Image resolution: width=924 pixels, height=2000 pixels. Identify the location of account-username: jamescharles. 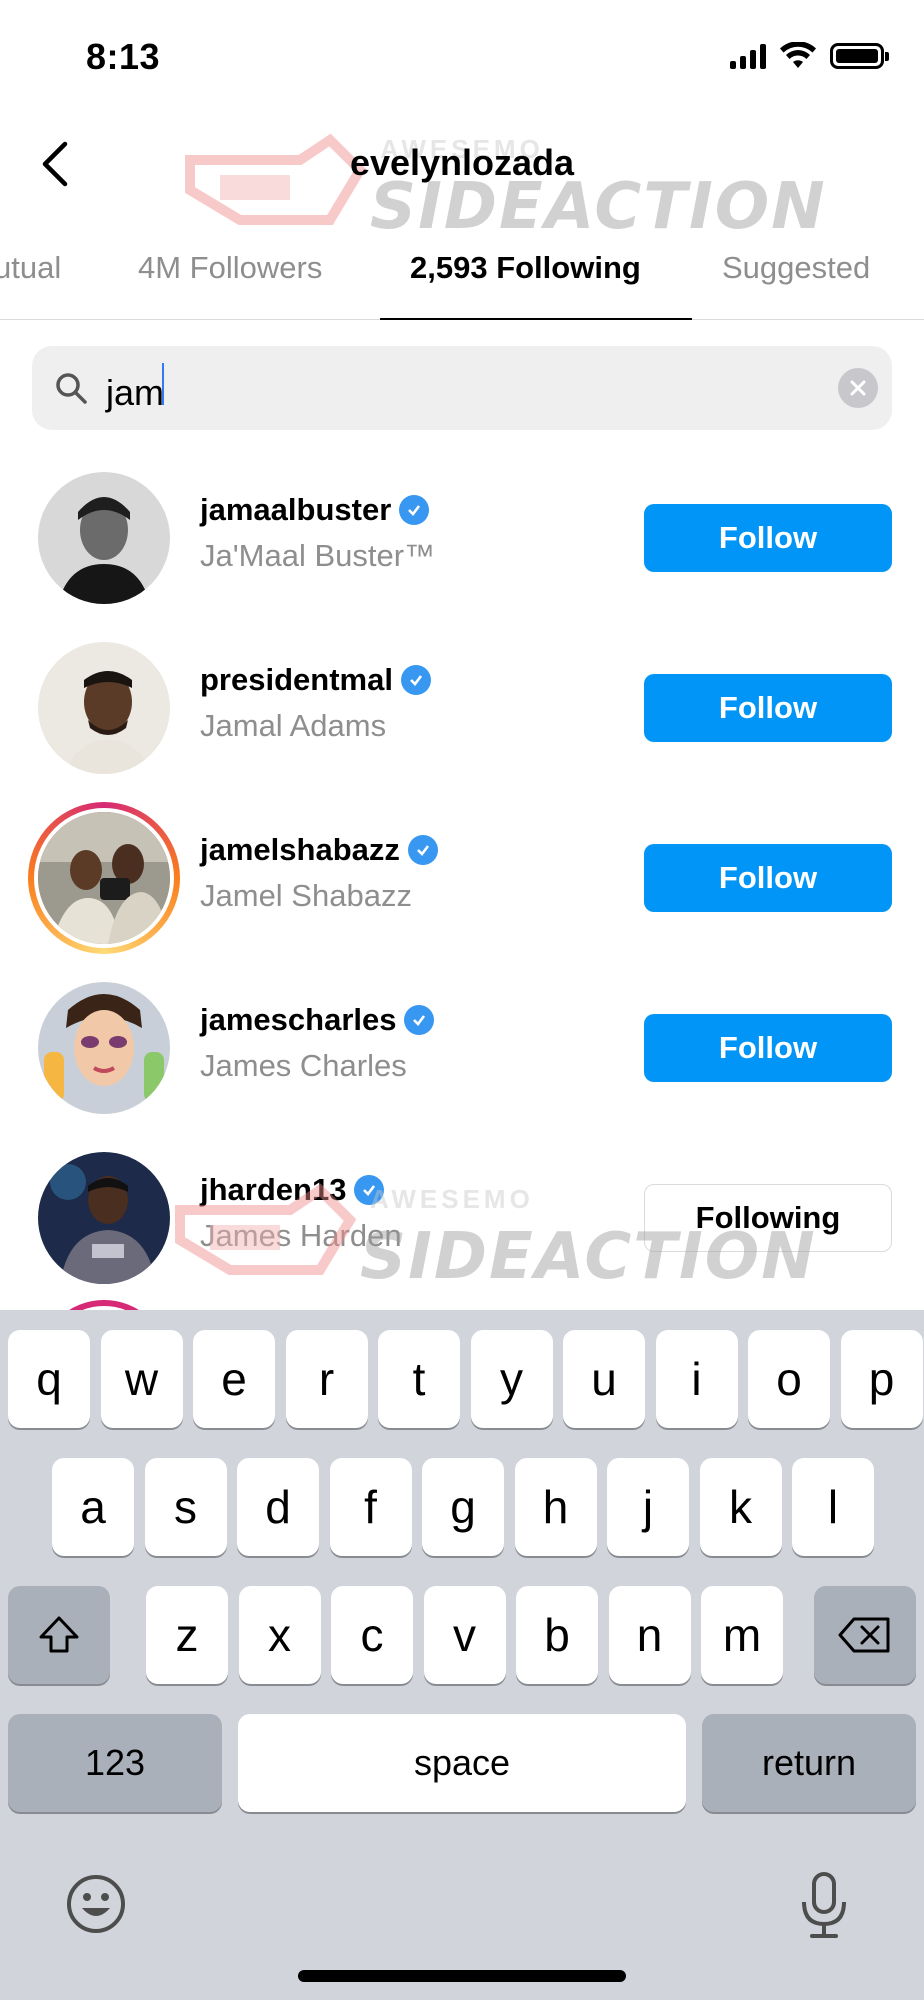
(317, 1020).